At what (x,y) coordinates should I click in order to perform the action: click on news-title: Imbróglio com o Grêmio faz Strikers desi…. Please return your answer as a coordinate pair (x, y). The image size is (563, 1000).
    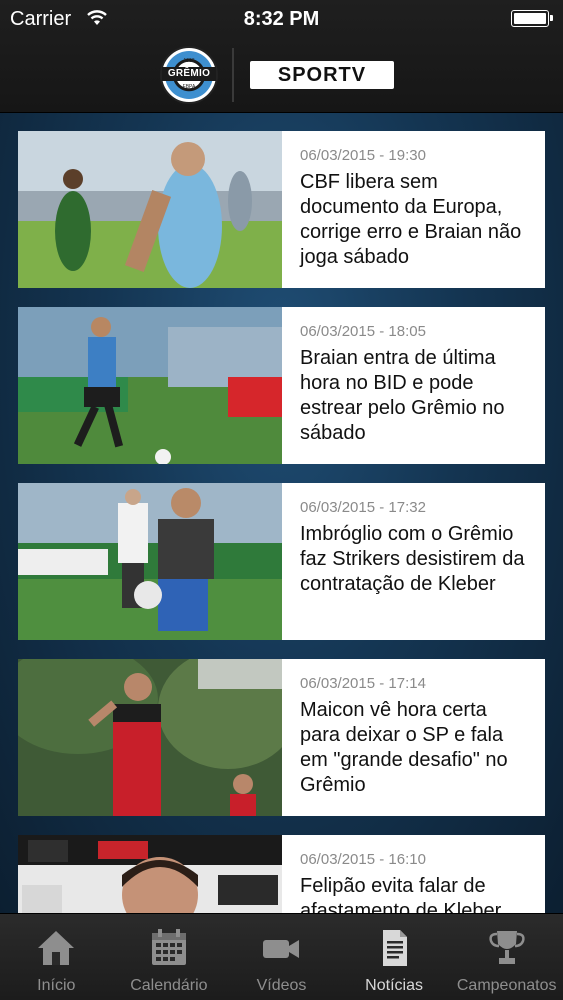
    Looking at the image, I should click on (412, 559).